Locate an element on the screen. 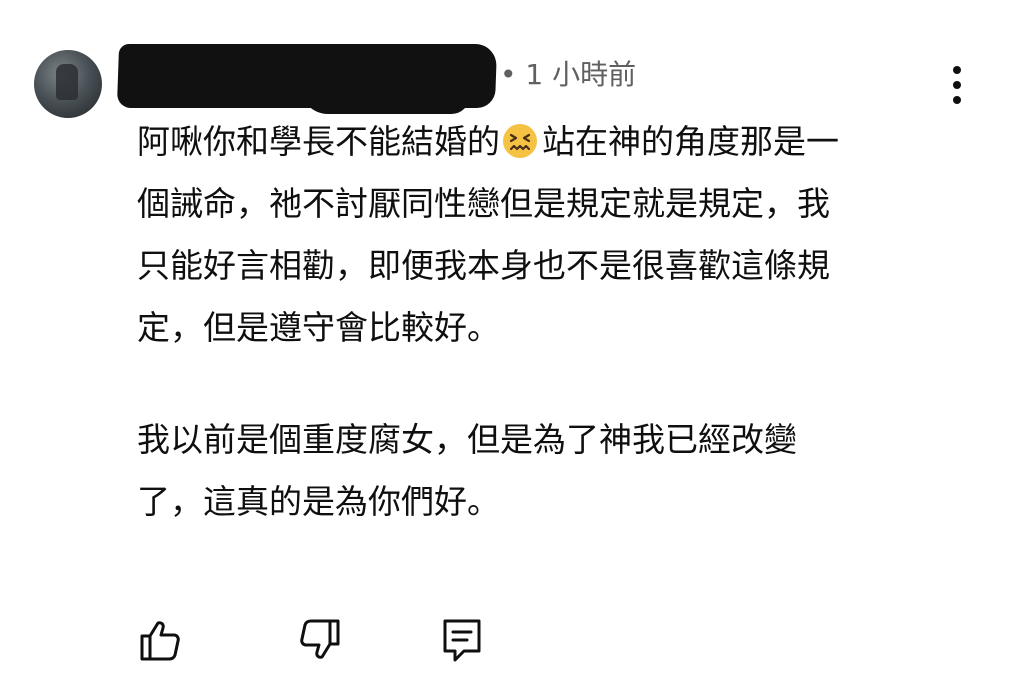  dislike-button is located at coordinates (320, 640).